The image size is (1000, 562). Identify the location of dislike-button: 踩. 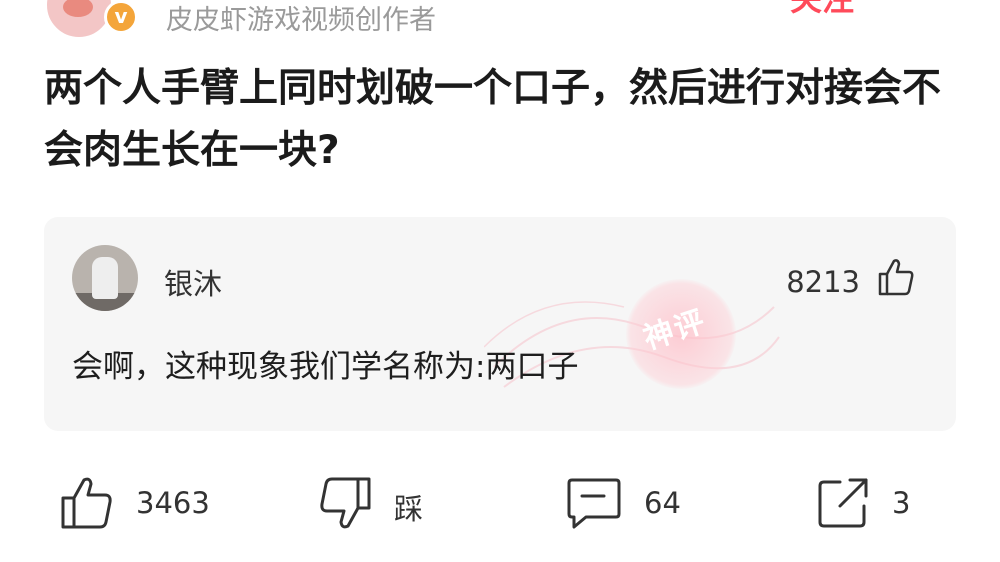
(388, 506).